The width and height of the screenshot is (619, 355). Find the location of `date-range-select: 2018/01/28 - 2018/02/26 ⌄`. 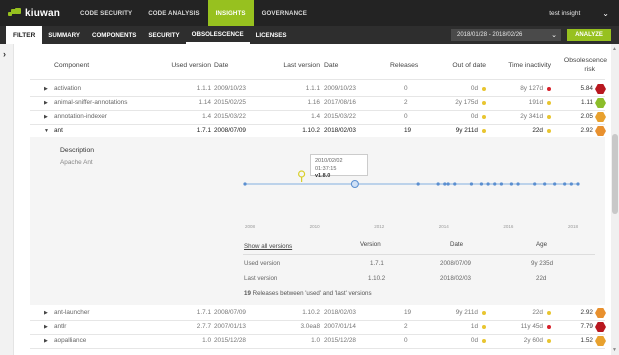

date-range-select: 2018/01/28 - 2018/02/26 ⌄ is located at coordinates (506, 35).